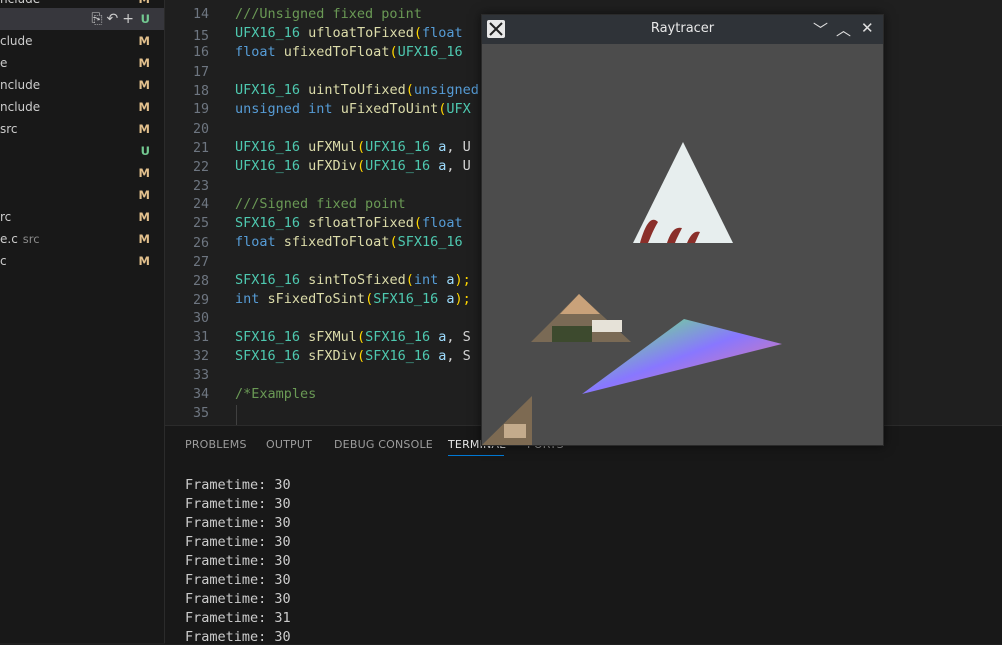  What do you see at coordinates (247, 299) in the screenshot?
I see `code-keyword: int` at bounding box center [247, 299].